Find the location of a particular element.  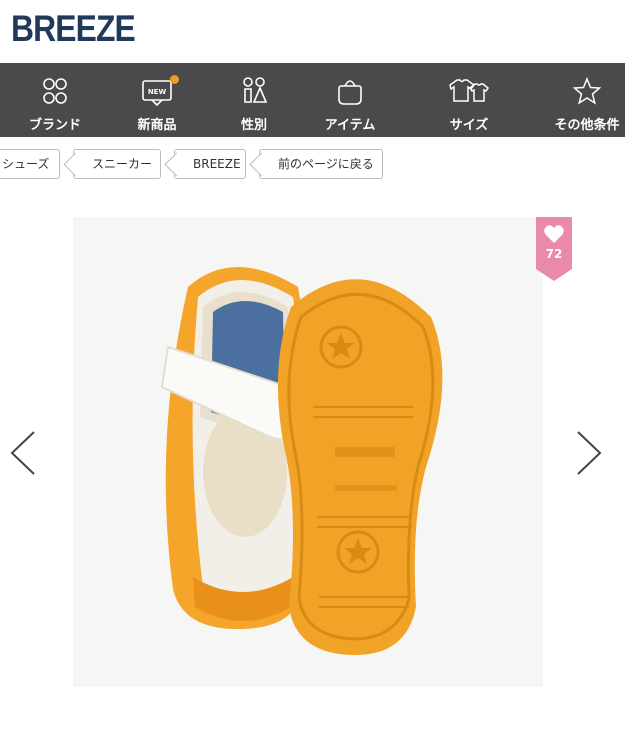

back-to-previous-page-link: 前のページに戻る is located at coordinates (321, 164).